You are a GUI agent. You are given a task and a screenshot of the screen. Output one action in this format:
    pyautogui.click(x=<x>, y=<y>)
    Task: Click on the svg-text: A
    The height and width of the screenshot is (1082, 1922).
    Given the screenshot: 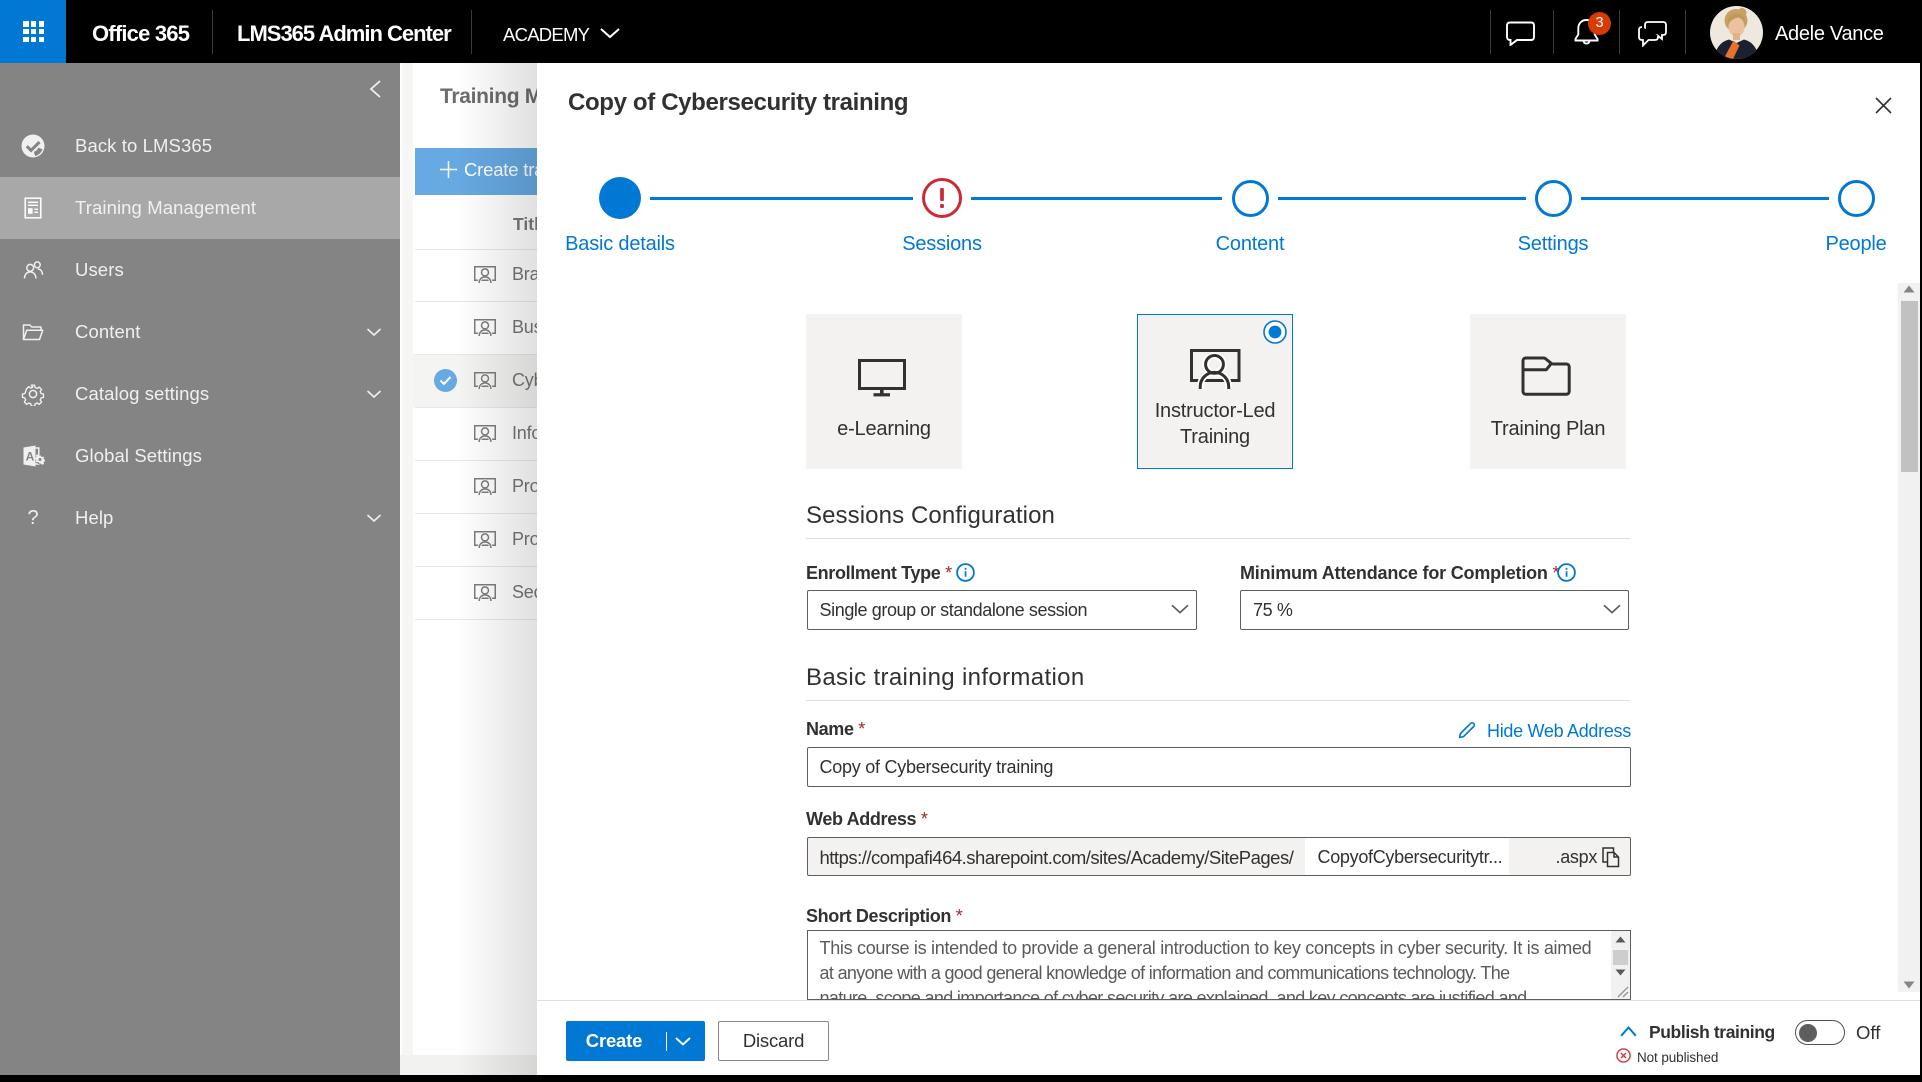 What is the action you would take?
    pyautogui.click(x=30, y=457)
    